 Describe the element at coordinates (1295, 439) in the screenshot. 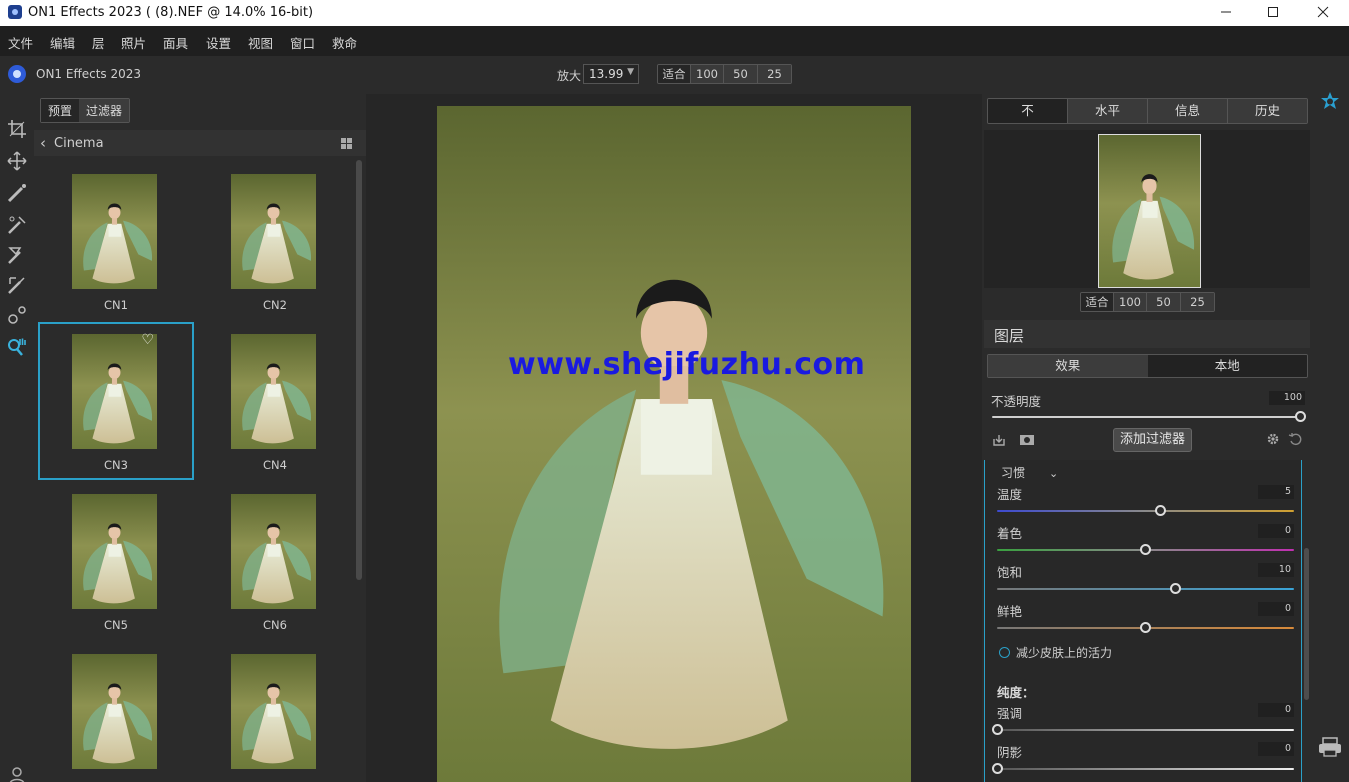

I see `reset-icon` at that location.